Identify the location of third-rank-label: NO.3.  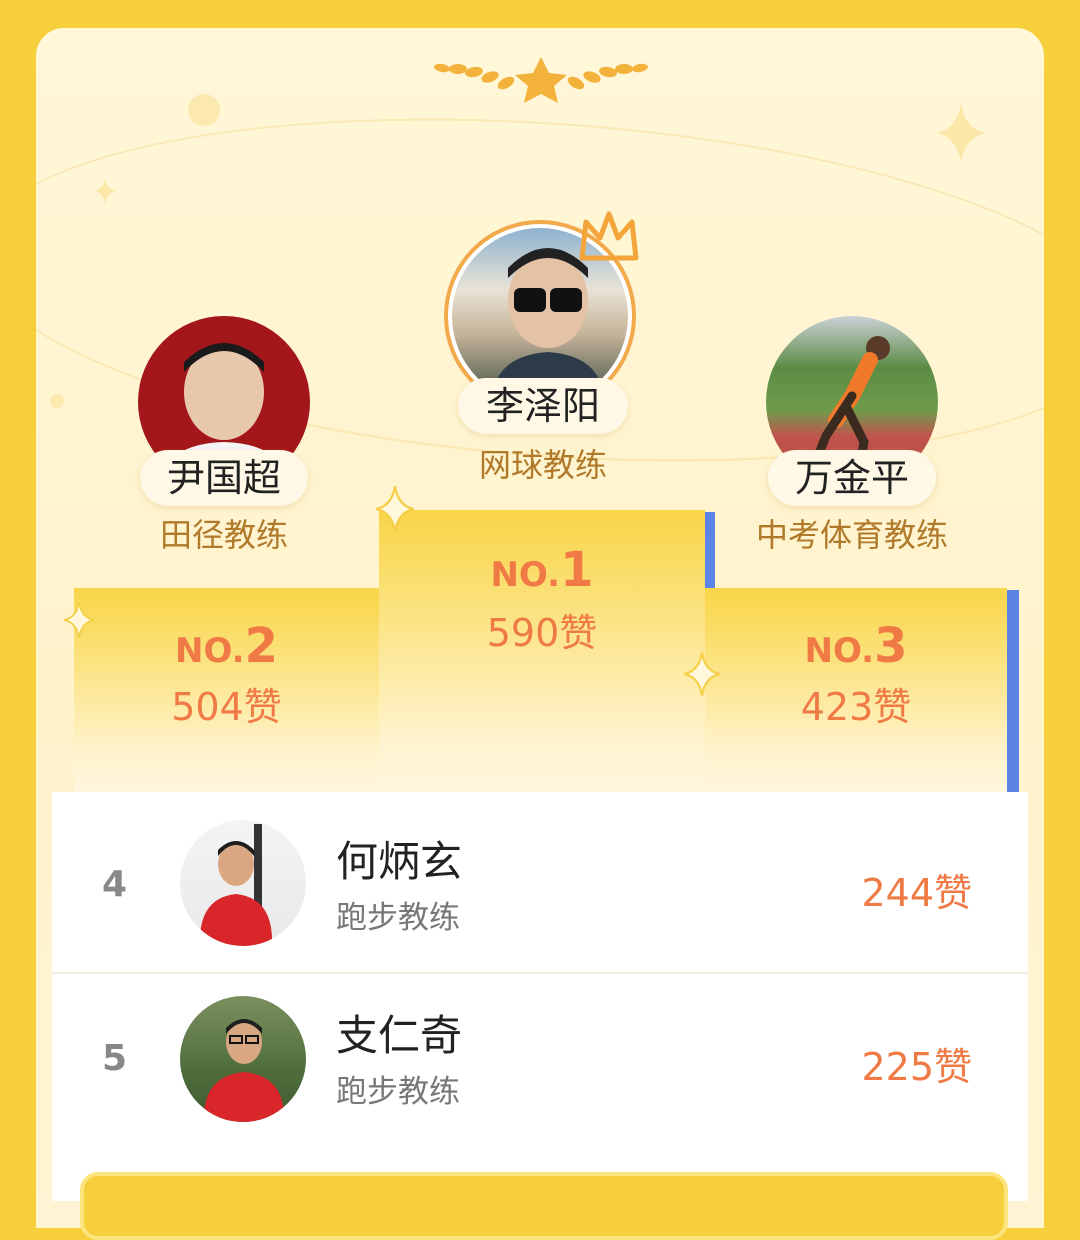
(856, 646).